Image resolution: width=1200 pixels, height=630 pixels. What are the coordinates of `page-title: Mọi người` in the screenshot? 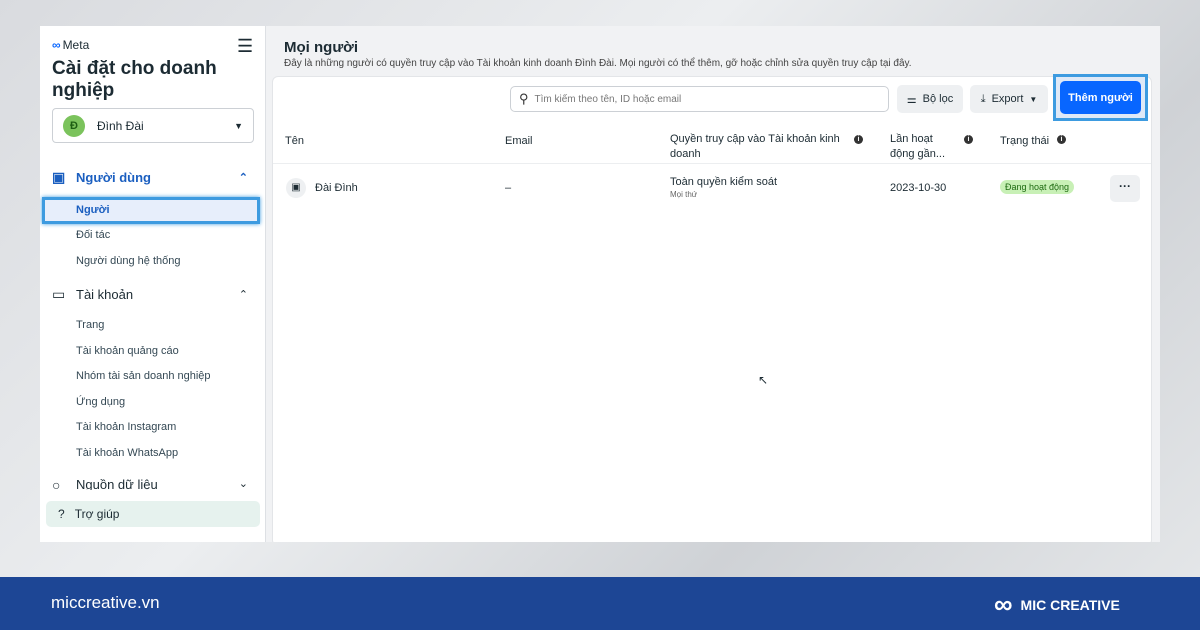 It's located at (321, 47).